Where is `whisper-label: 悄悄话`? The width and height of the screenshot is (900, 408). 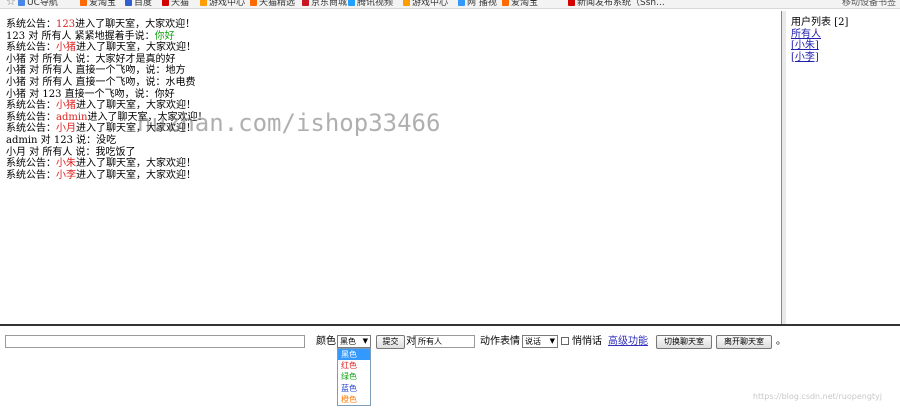 whisper-label: 悄悄话 is located at coordinates (587, 341).